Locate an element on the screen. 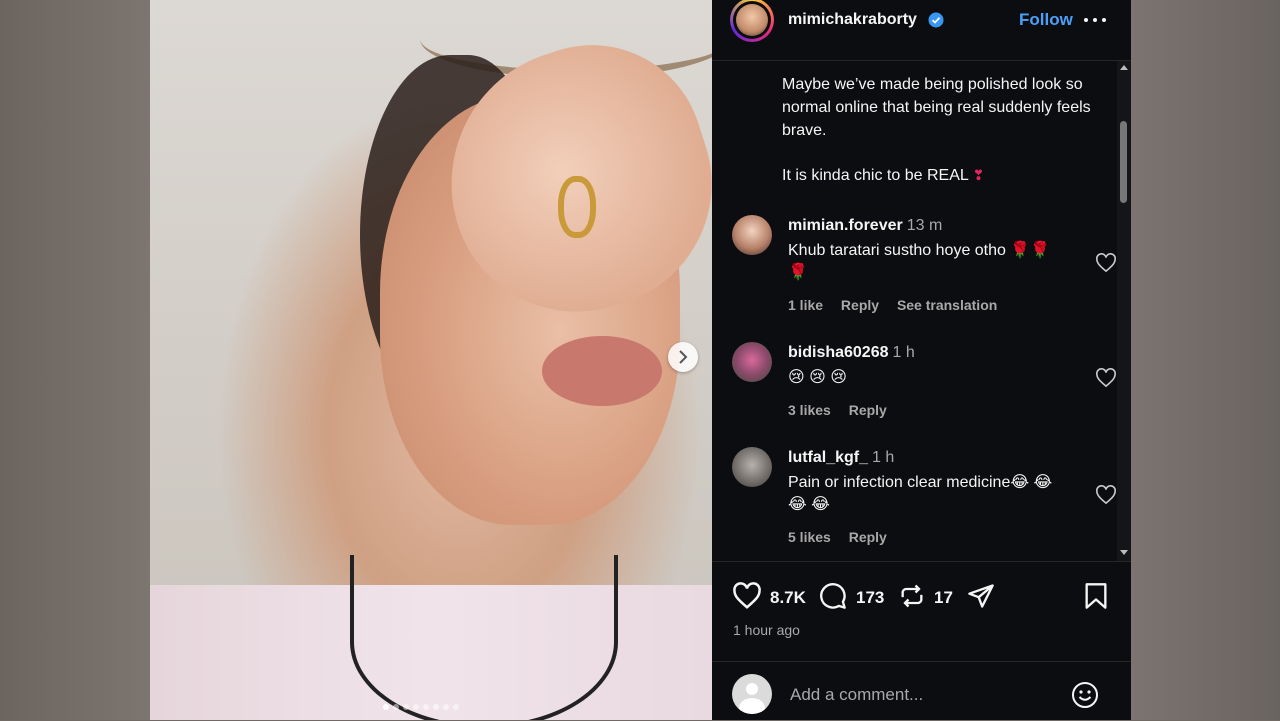 This screenshot has height=721, width=1280. comment-time: 13 m is located at coordinates (924, 225).